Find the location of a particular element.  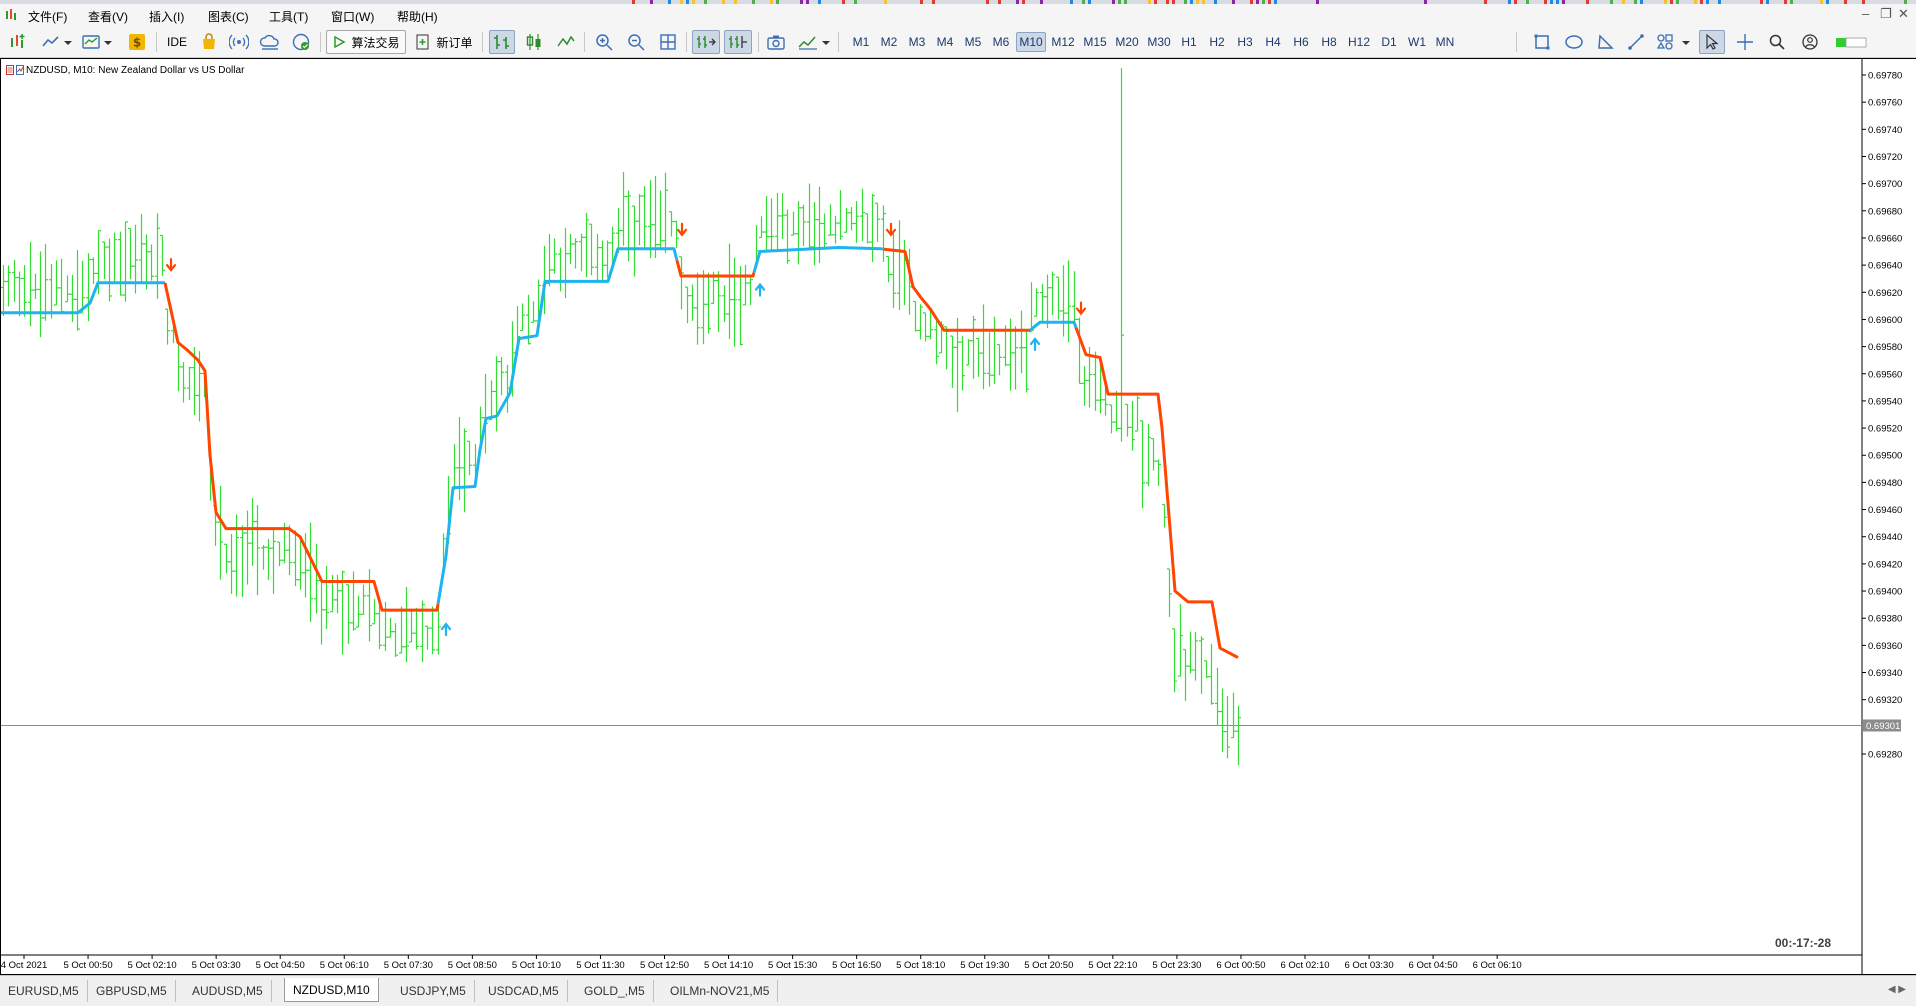

rectangle-icon is located at coordinates (1542, 42).